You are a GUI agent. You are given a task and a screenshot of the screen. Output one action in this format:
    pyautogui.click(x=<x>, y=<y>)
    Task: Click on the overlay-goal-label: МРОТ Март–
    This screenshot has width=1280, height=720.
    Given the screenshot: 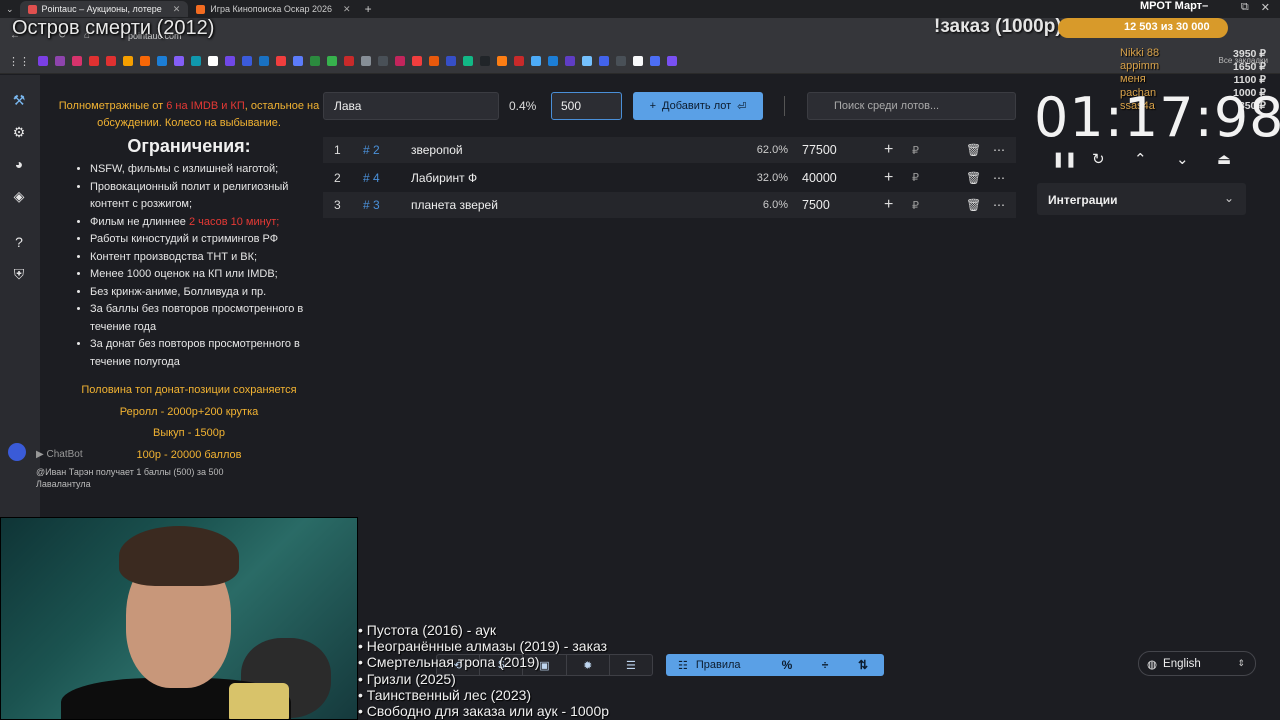 What is the action you would take?
    pyautogui.click(x=1174, y=6)
    